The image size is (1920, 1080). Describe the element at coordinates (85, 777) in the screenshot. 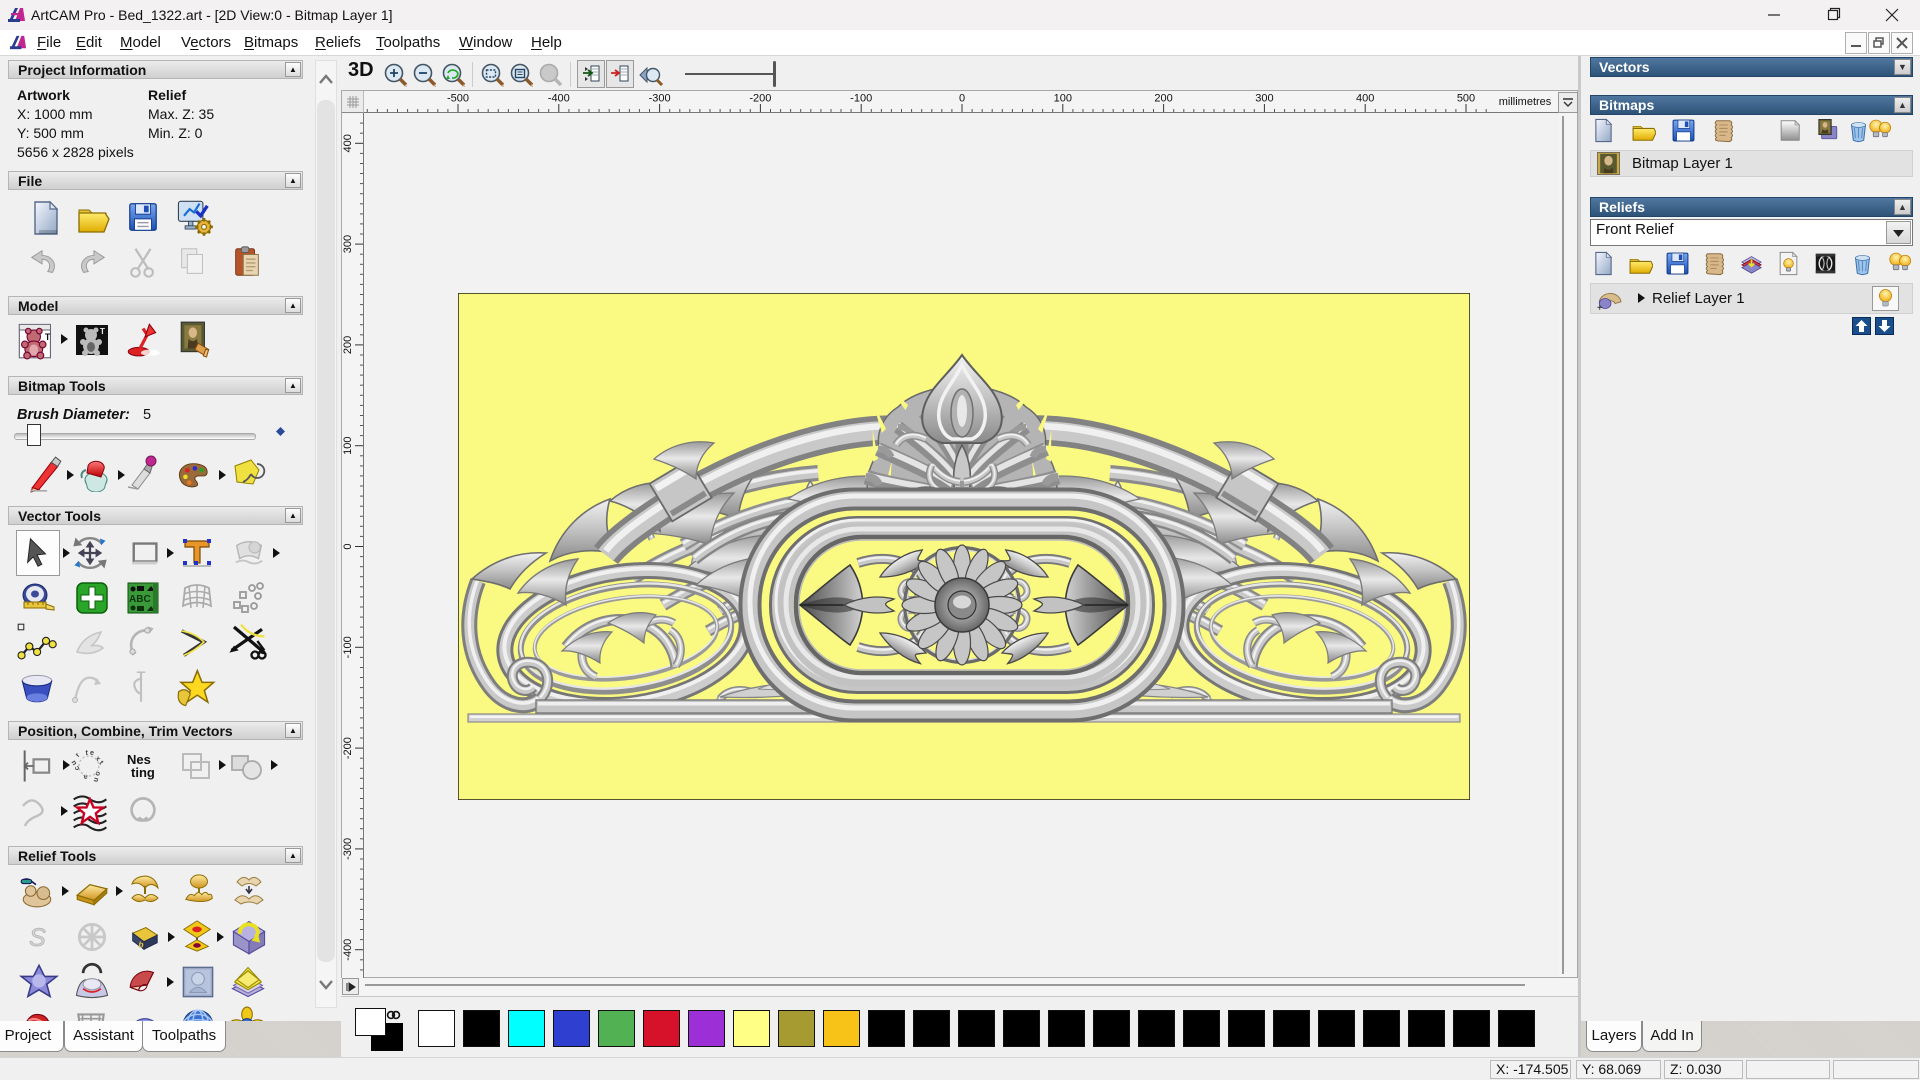

I see `svg-text: a` at that location.